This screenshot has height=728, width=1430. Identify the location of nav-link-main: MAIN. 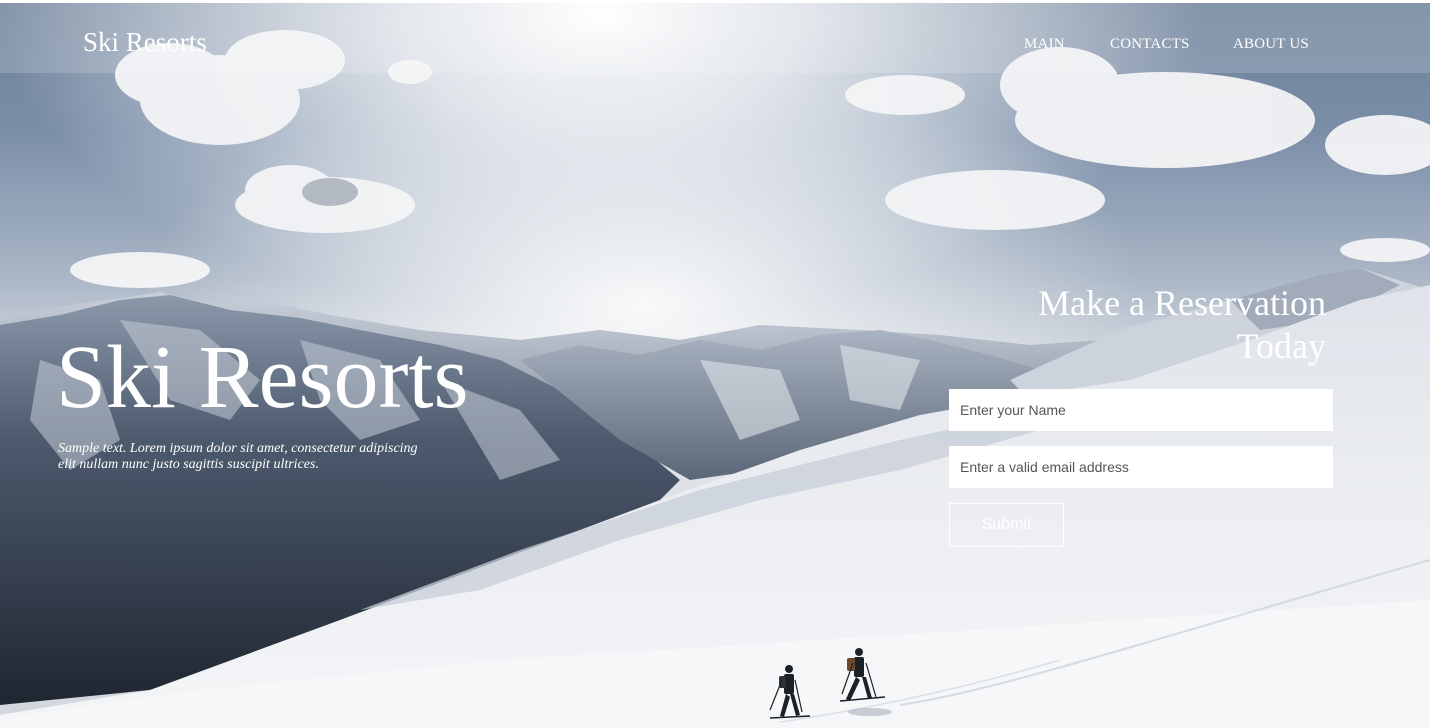
(1044, 44).